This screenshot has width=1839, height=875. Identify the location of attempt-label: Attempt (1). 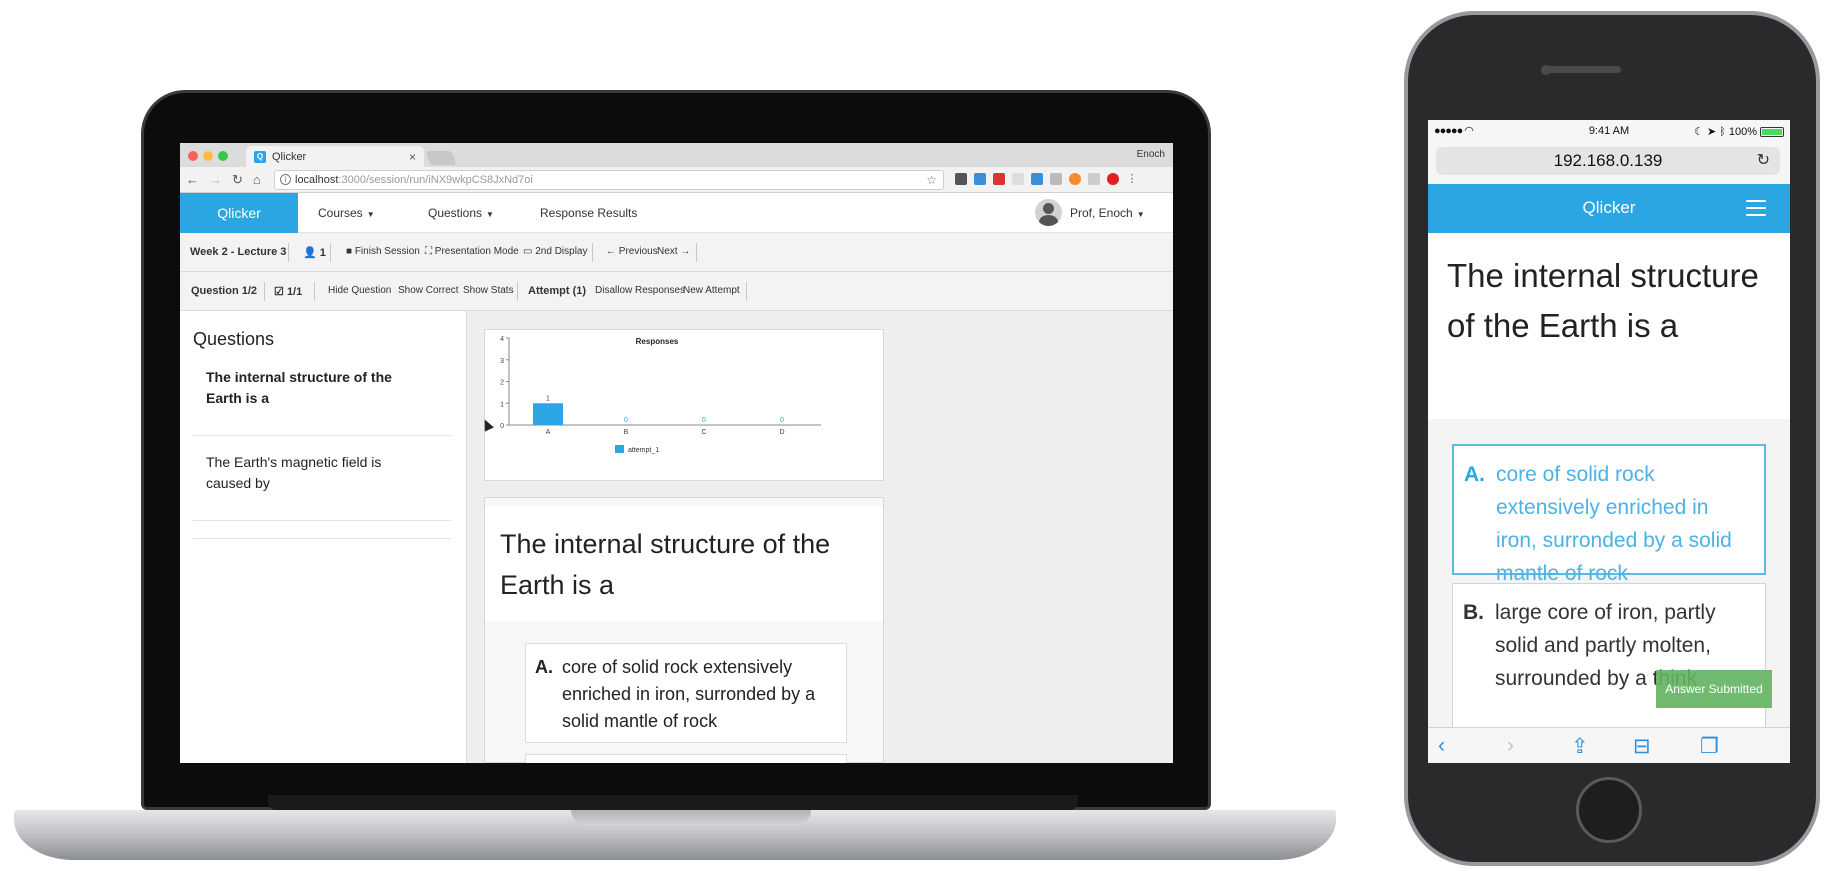
(557, 291).